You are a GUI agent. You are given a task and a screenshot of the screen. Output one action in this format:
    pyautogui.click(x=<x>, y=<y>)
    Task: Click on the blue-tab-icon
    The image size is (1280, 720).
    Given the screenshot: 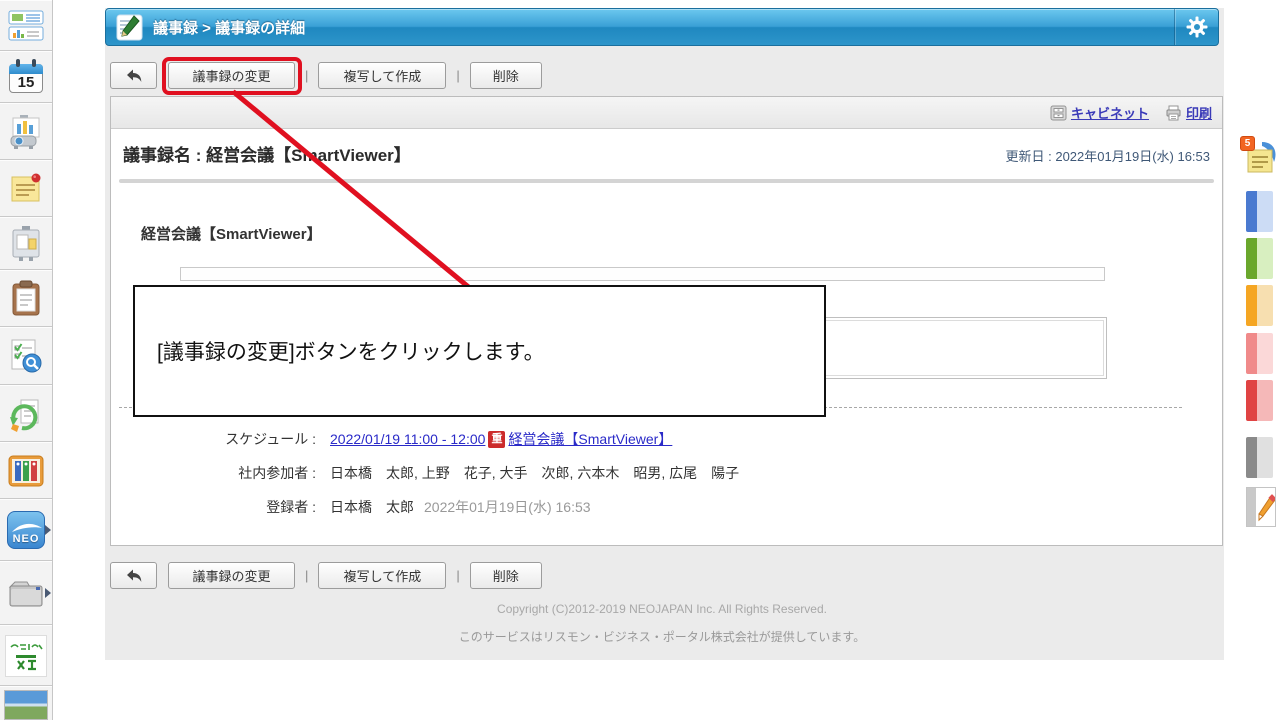 What is the action you would take?
    pyautogui.click(x=1251, y=211)
    